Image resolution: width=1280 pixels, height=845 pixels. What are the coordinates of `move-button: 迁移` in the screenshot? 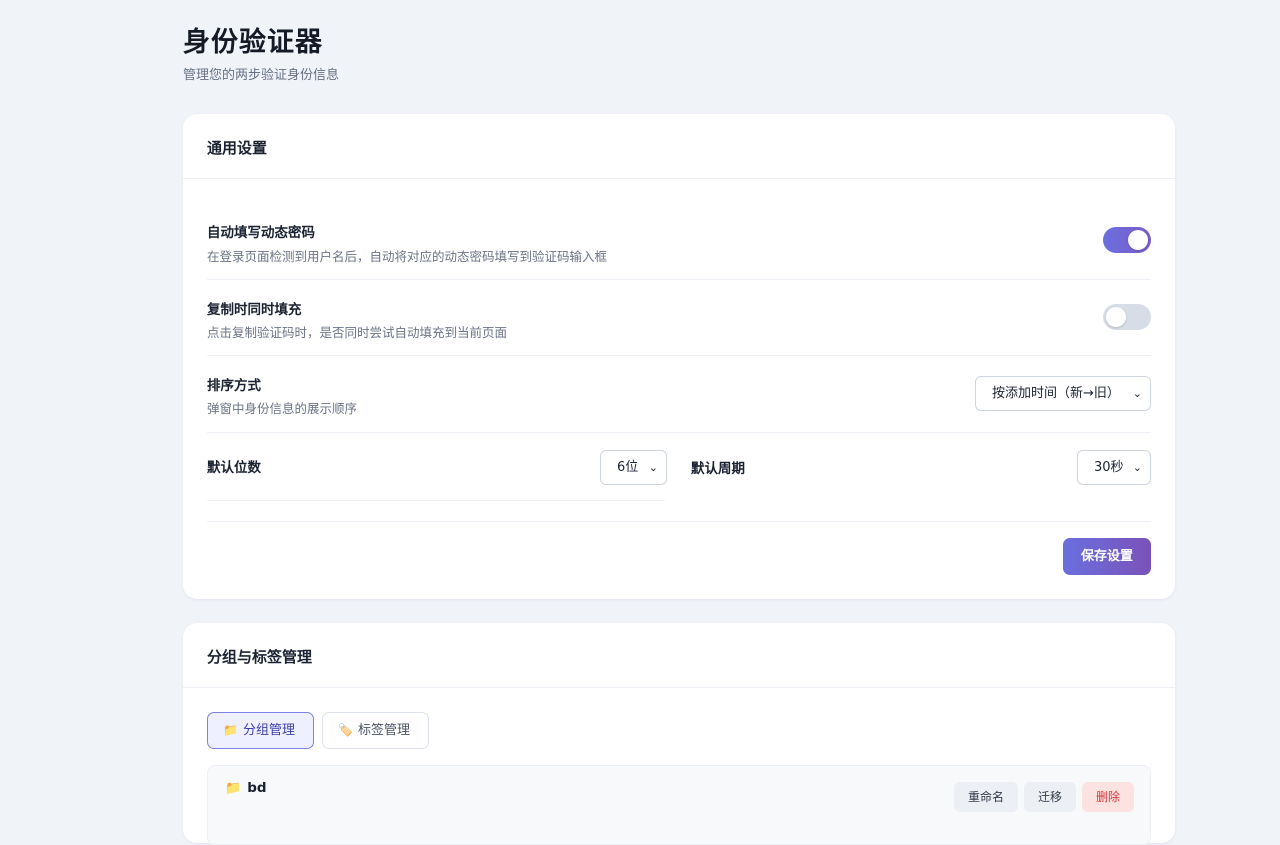 It's located at (1050, 797).